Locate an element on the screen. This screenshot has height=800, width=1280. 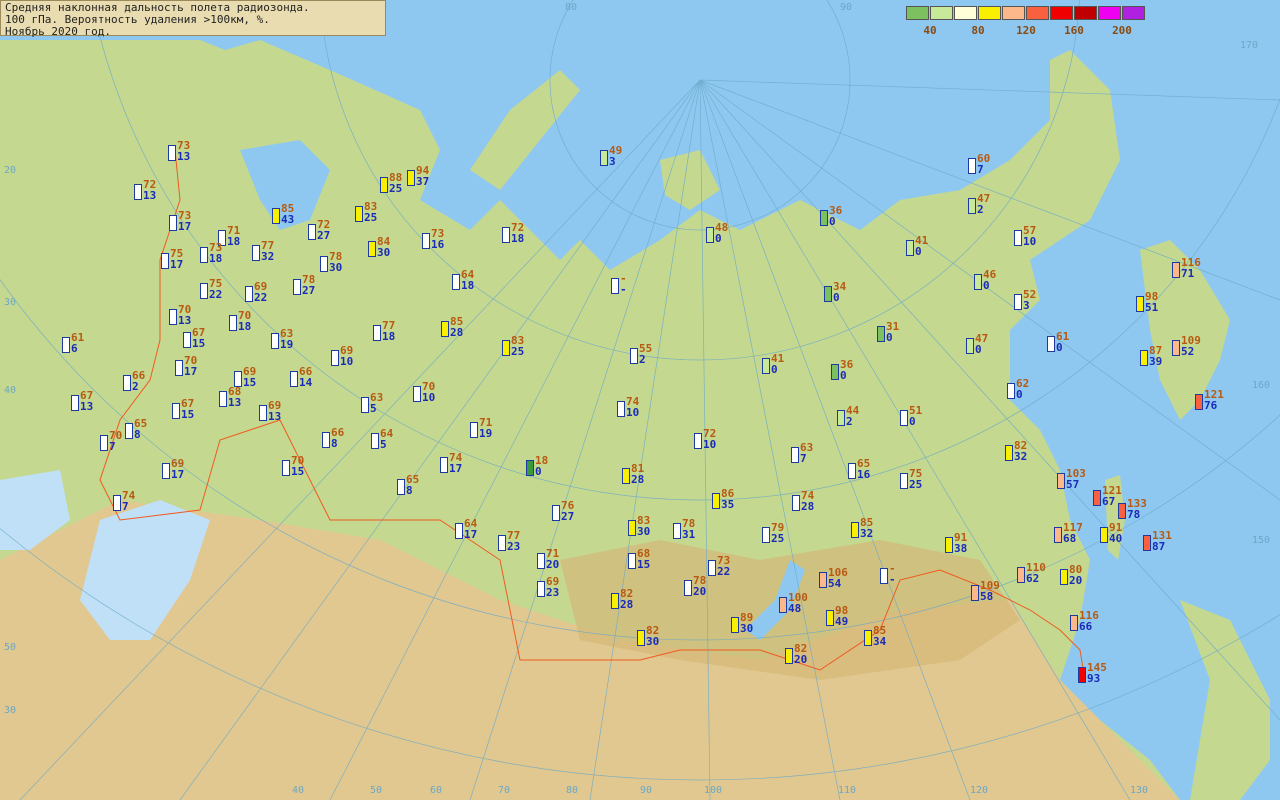
station-probability: 2 is located at coordinates (642, 359).